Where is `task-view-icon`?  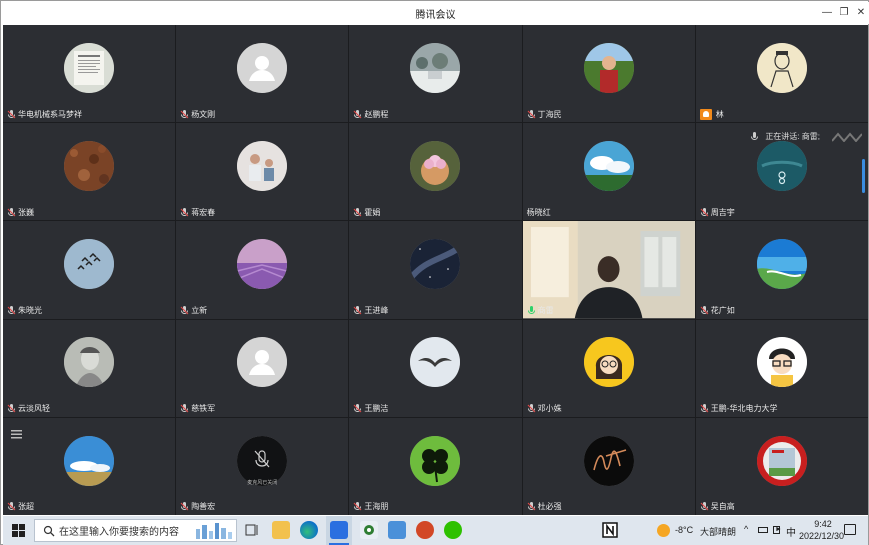
task-view-icon is located at coordinates (252, 530).